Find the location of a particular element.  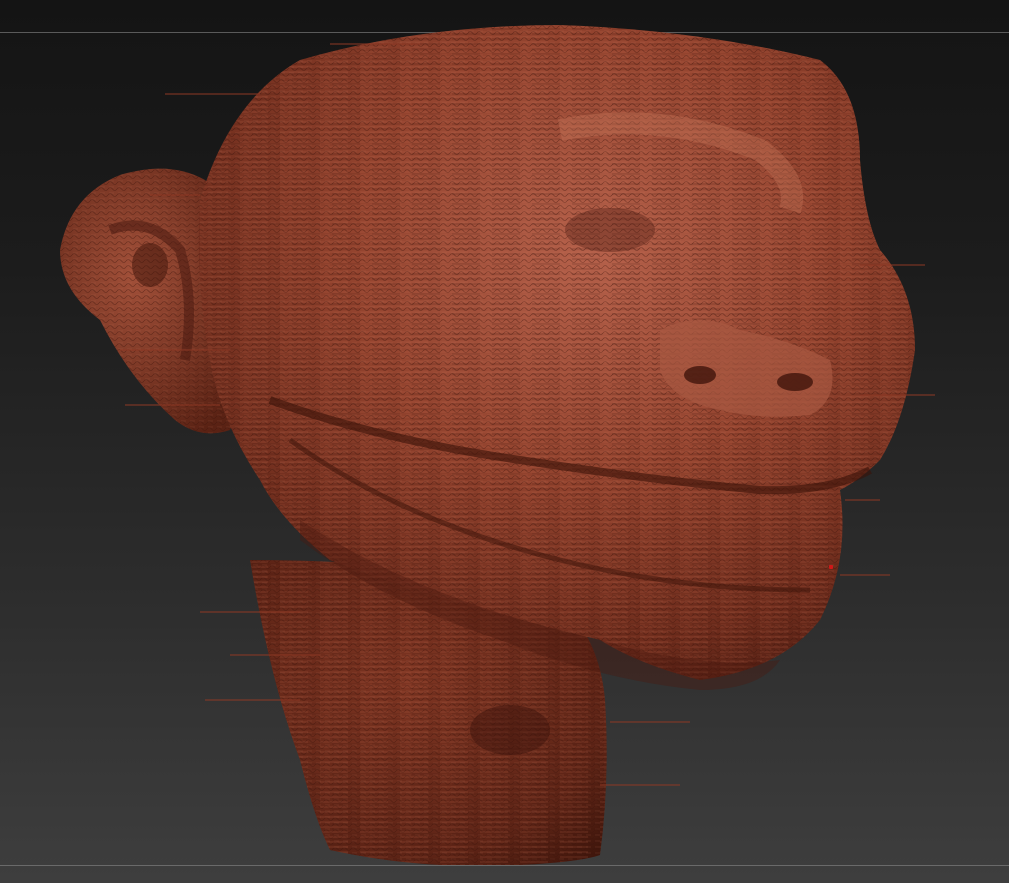

canvas-bottom-border is located at coordinates (504, 865).